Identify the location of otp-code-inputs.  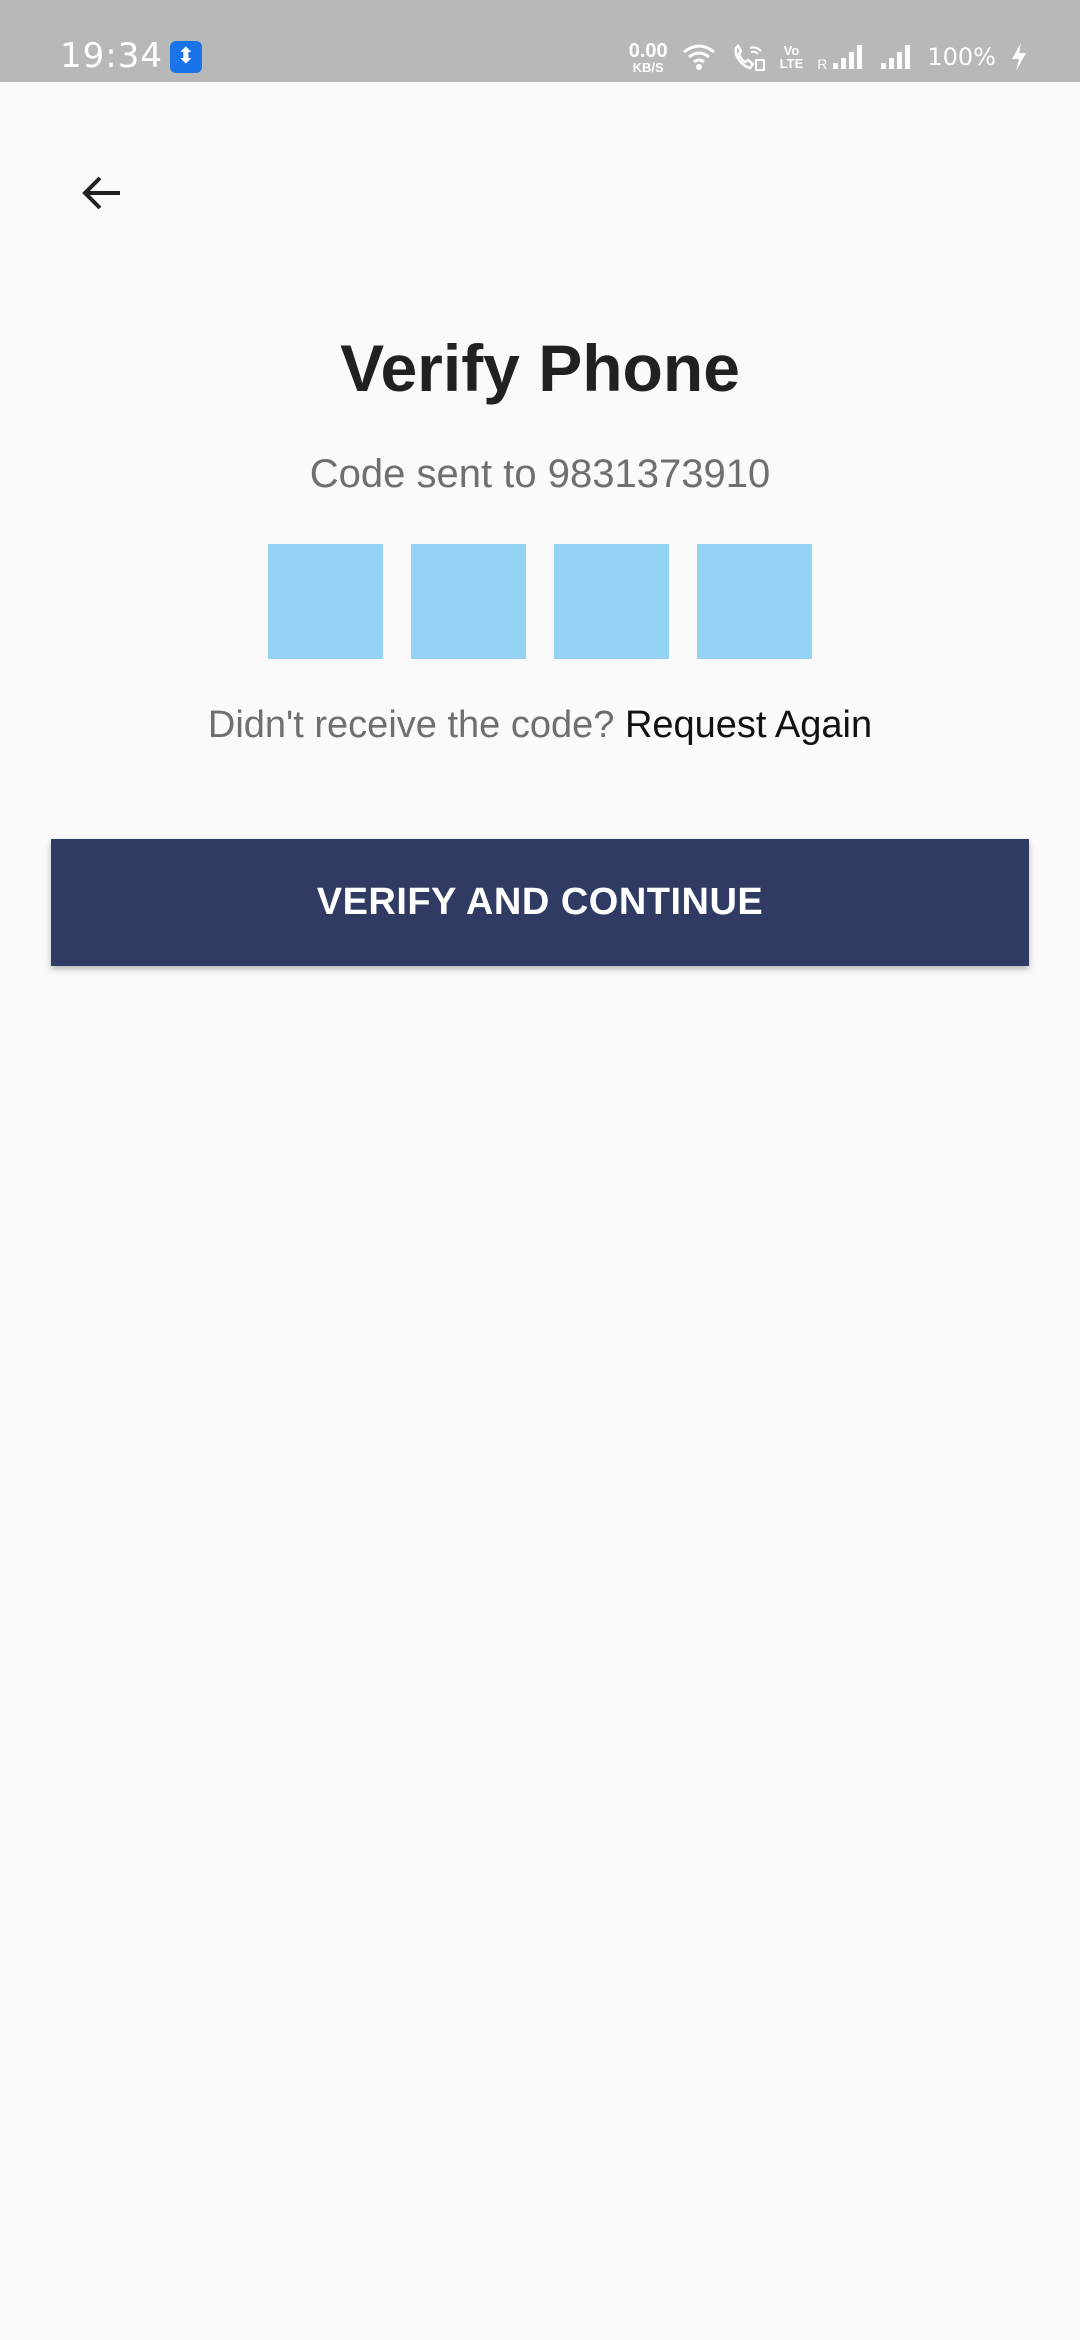
(540, 601).